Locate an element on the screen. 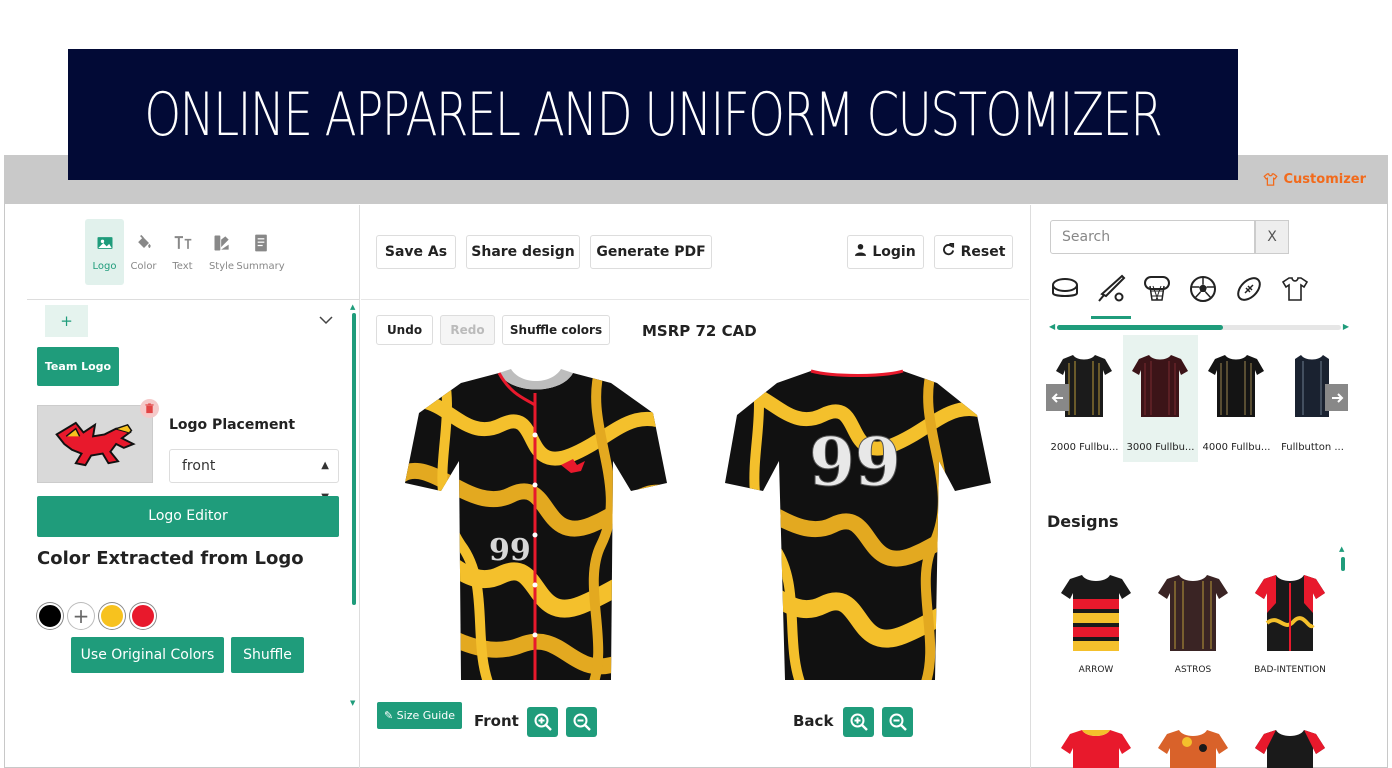  use-original-colors-button: Use Original Colors is located at coordinates (147, 655).